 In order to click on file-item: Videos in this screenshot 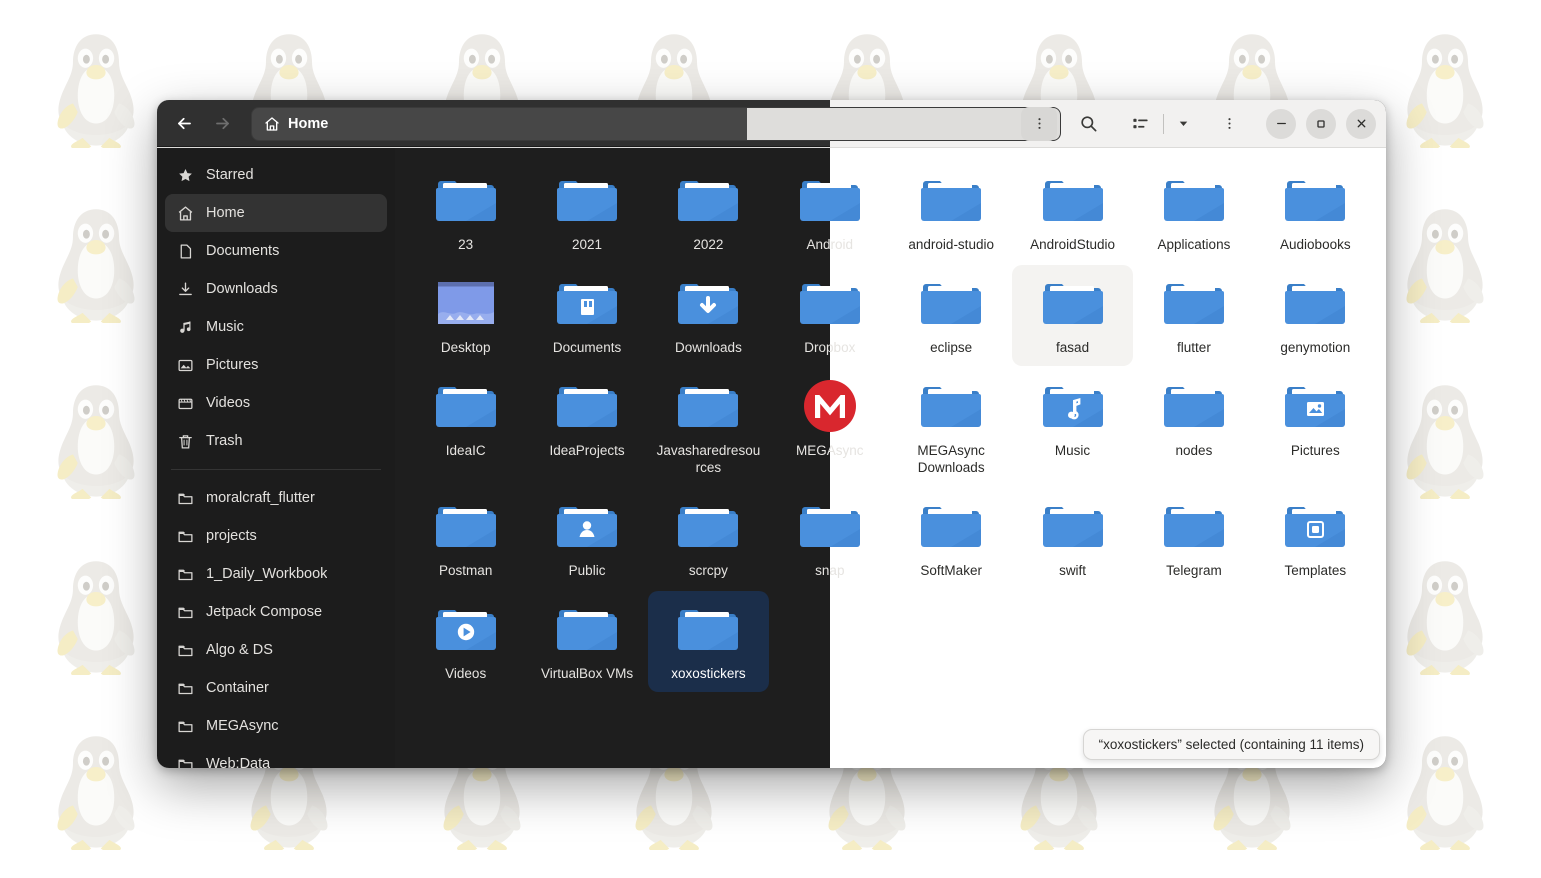, I will do `click(465, 641)`.